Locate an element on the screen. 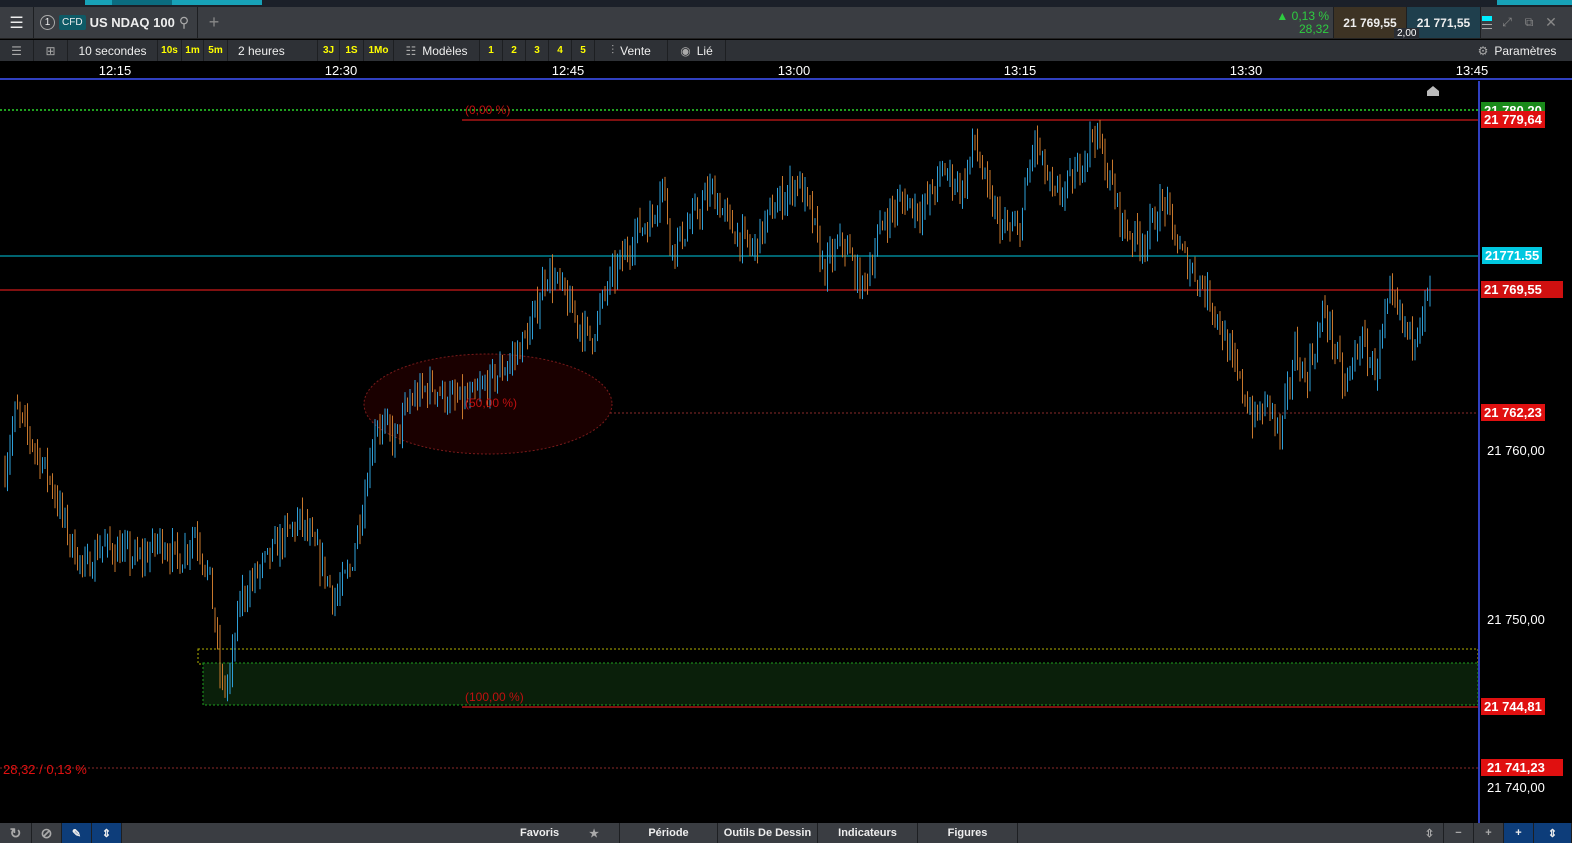  template-5: 5 is located at coordinates (583, 50).